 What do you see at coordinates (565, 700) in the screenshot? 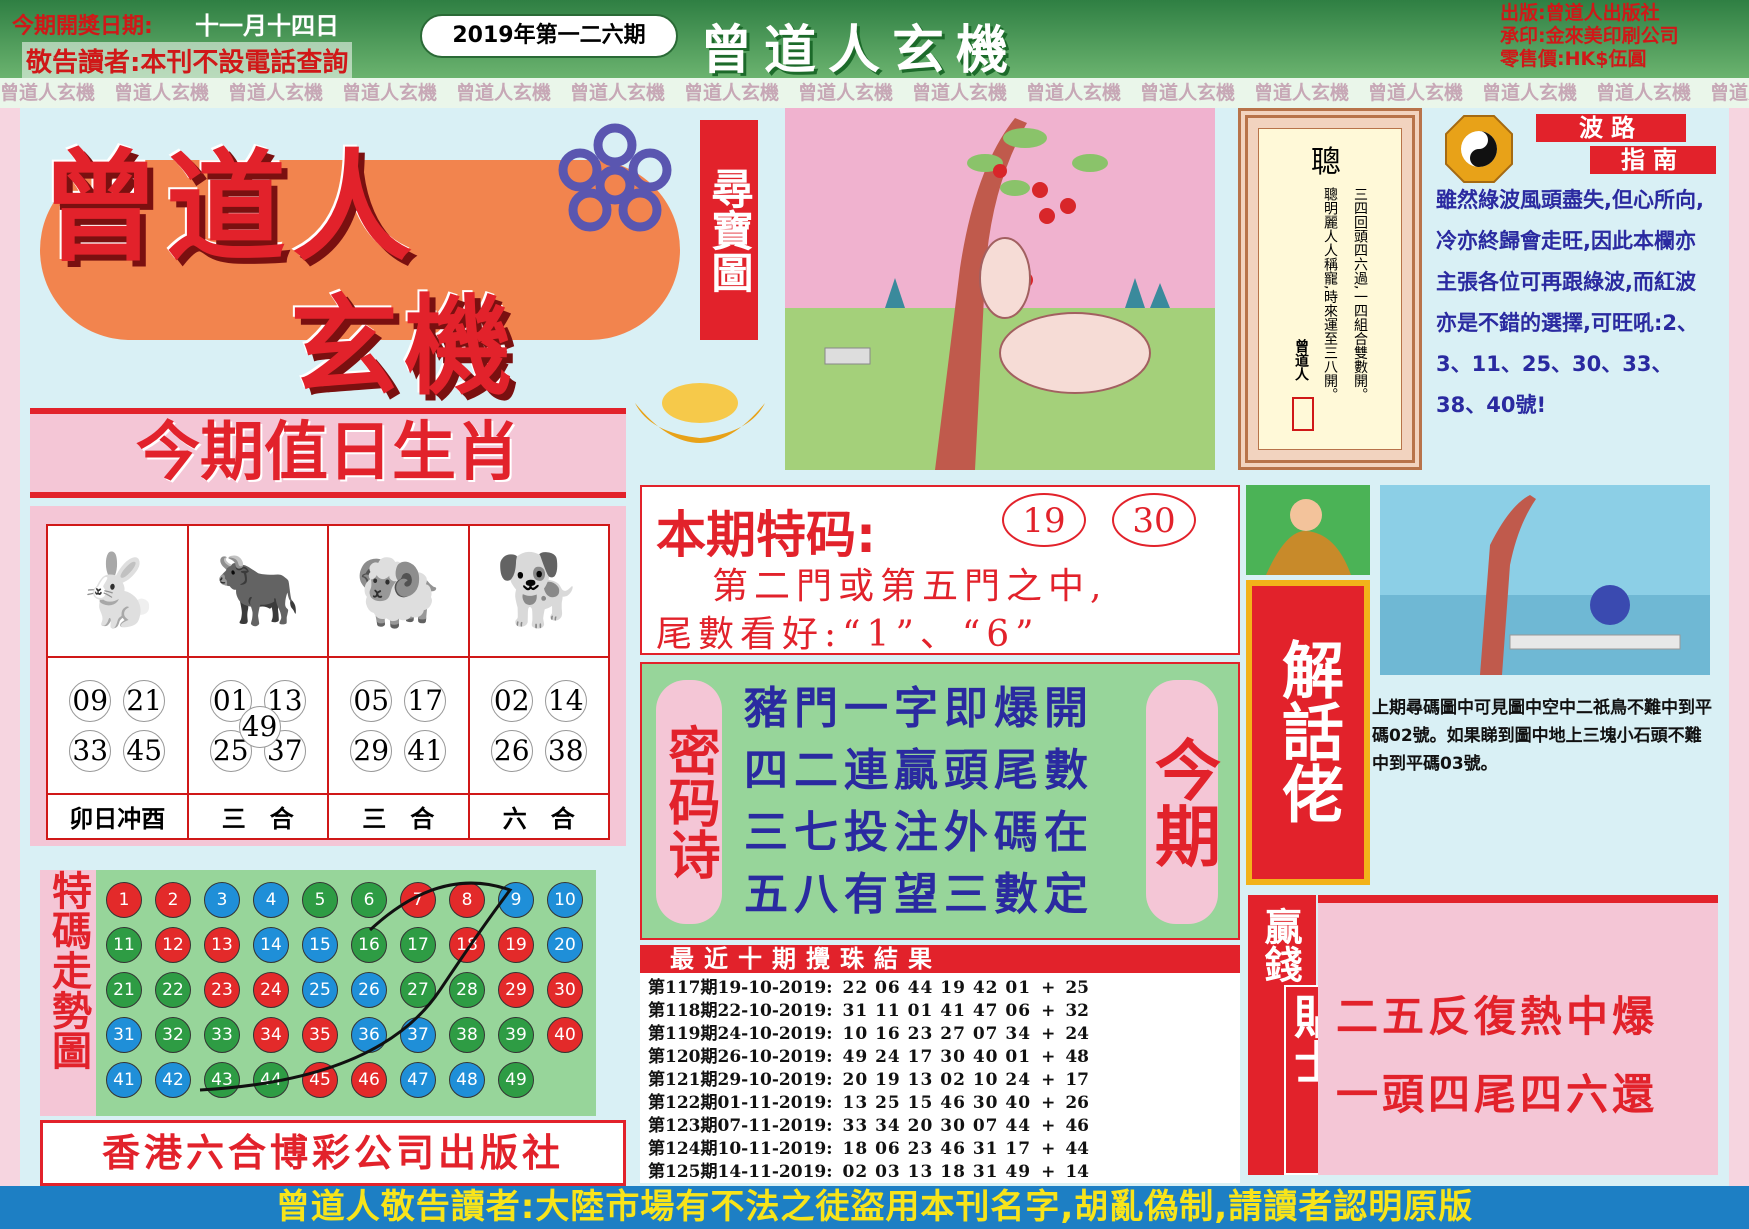
I see `zodiac-number: 14` at bounding box center [565, 700].